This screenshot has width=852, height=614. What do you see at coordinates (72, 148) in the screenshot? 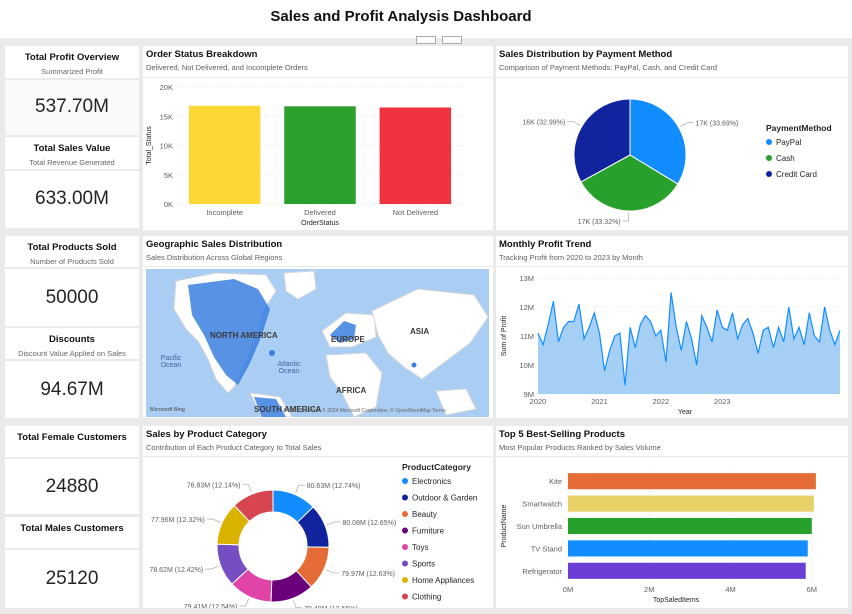
I see `kpi-title: Total Sales Value` at bounding box center [72, 148].